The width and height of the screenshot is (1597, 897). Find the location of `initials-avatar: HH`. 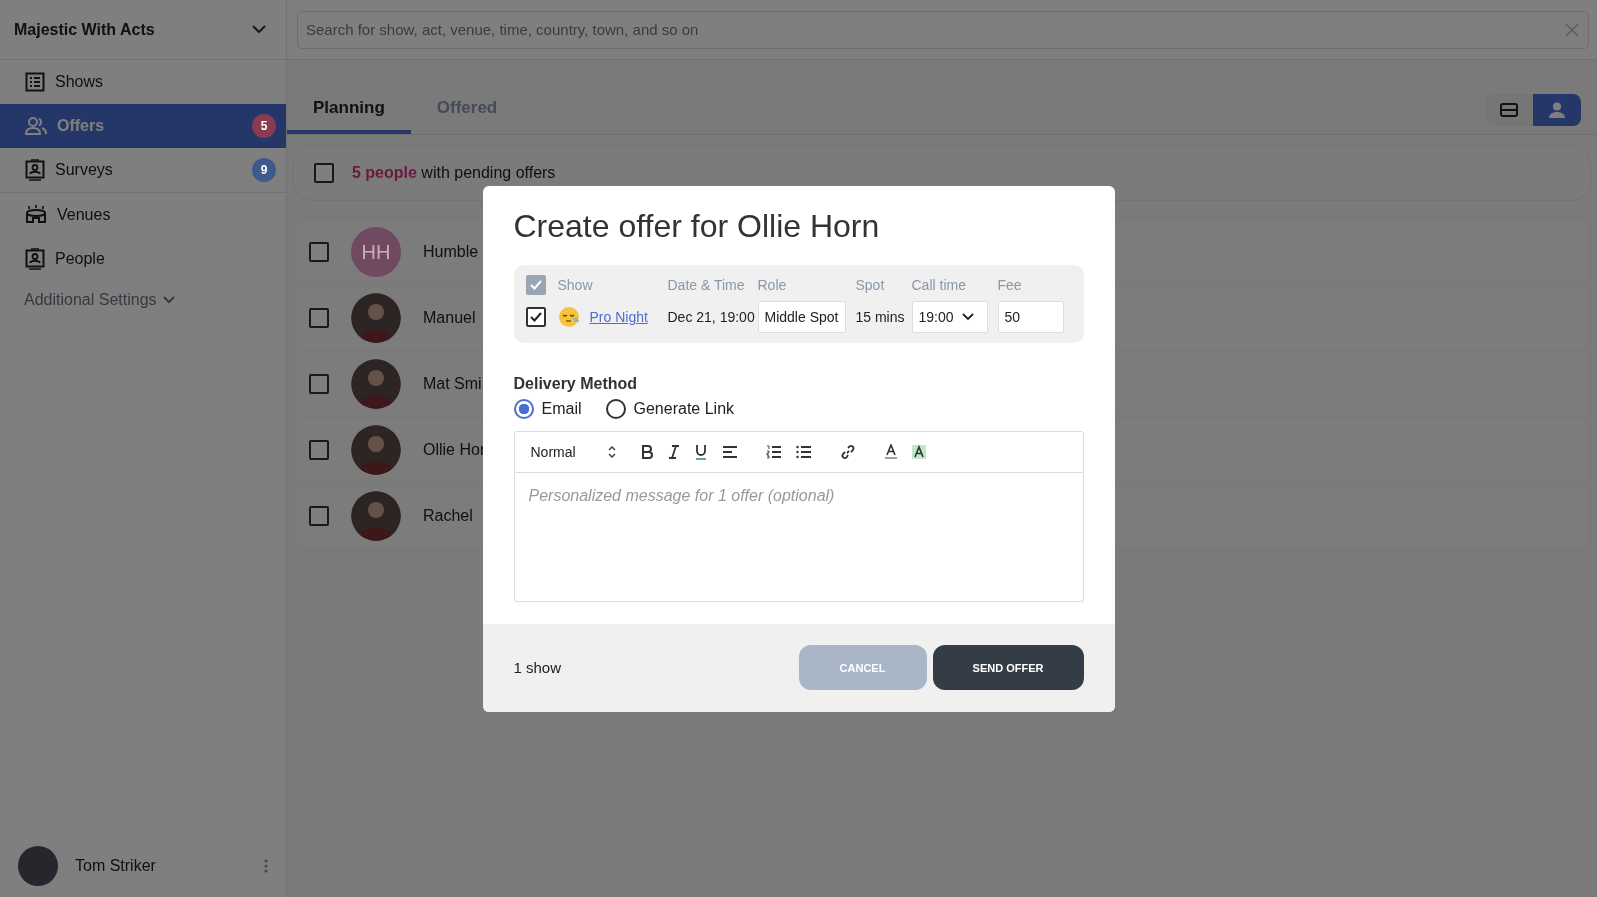

initials-avatar: HH is located at coordinates (376, 252).